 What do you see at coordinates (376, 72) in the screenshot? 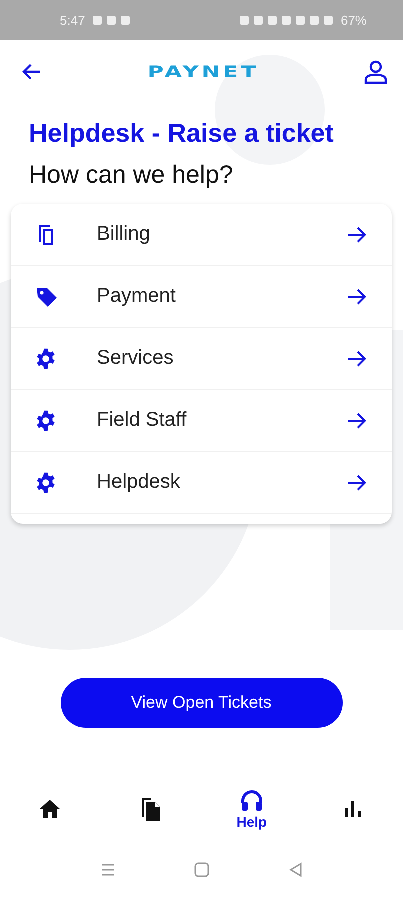
I see `profile-icon` at bounding box center [376, 72].